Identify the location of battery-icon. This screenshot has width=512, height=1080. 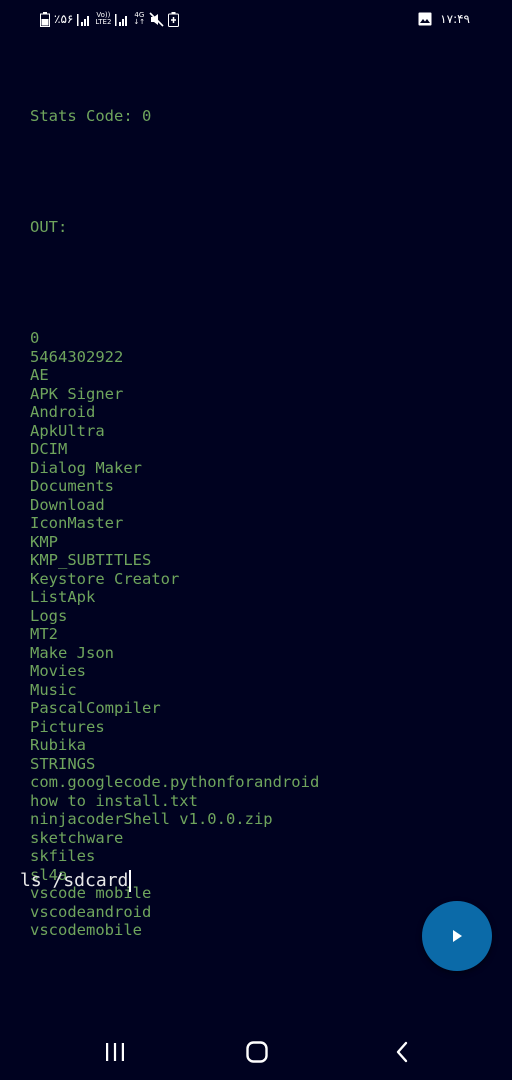
(45, 19).